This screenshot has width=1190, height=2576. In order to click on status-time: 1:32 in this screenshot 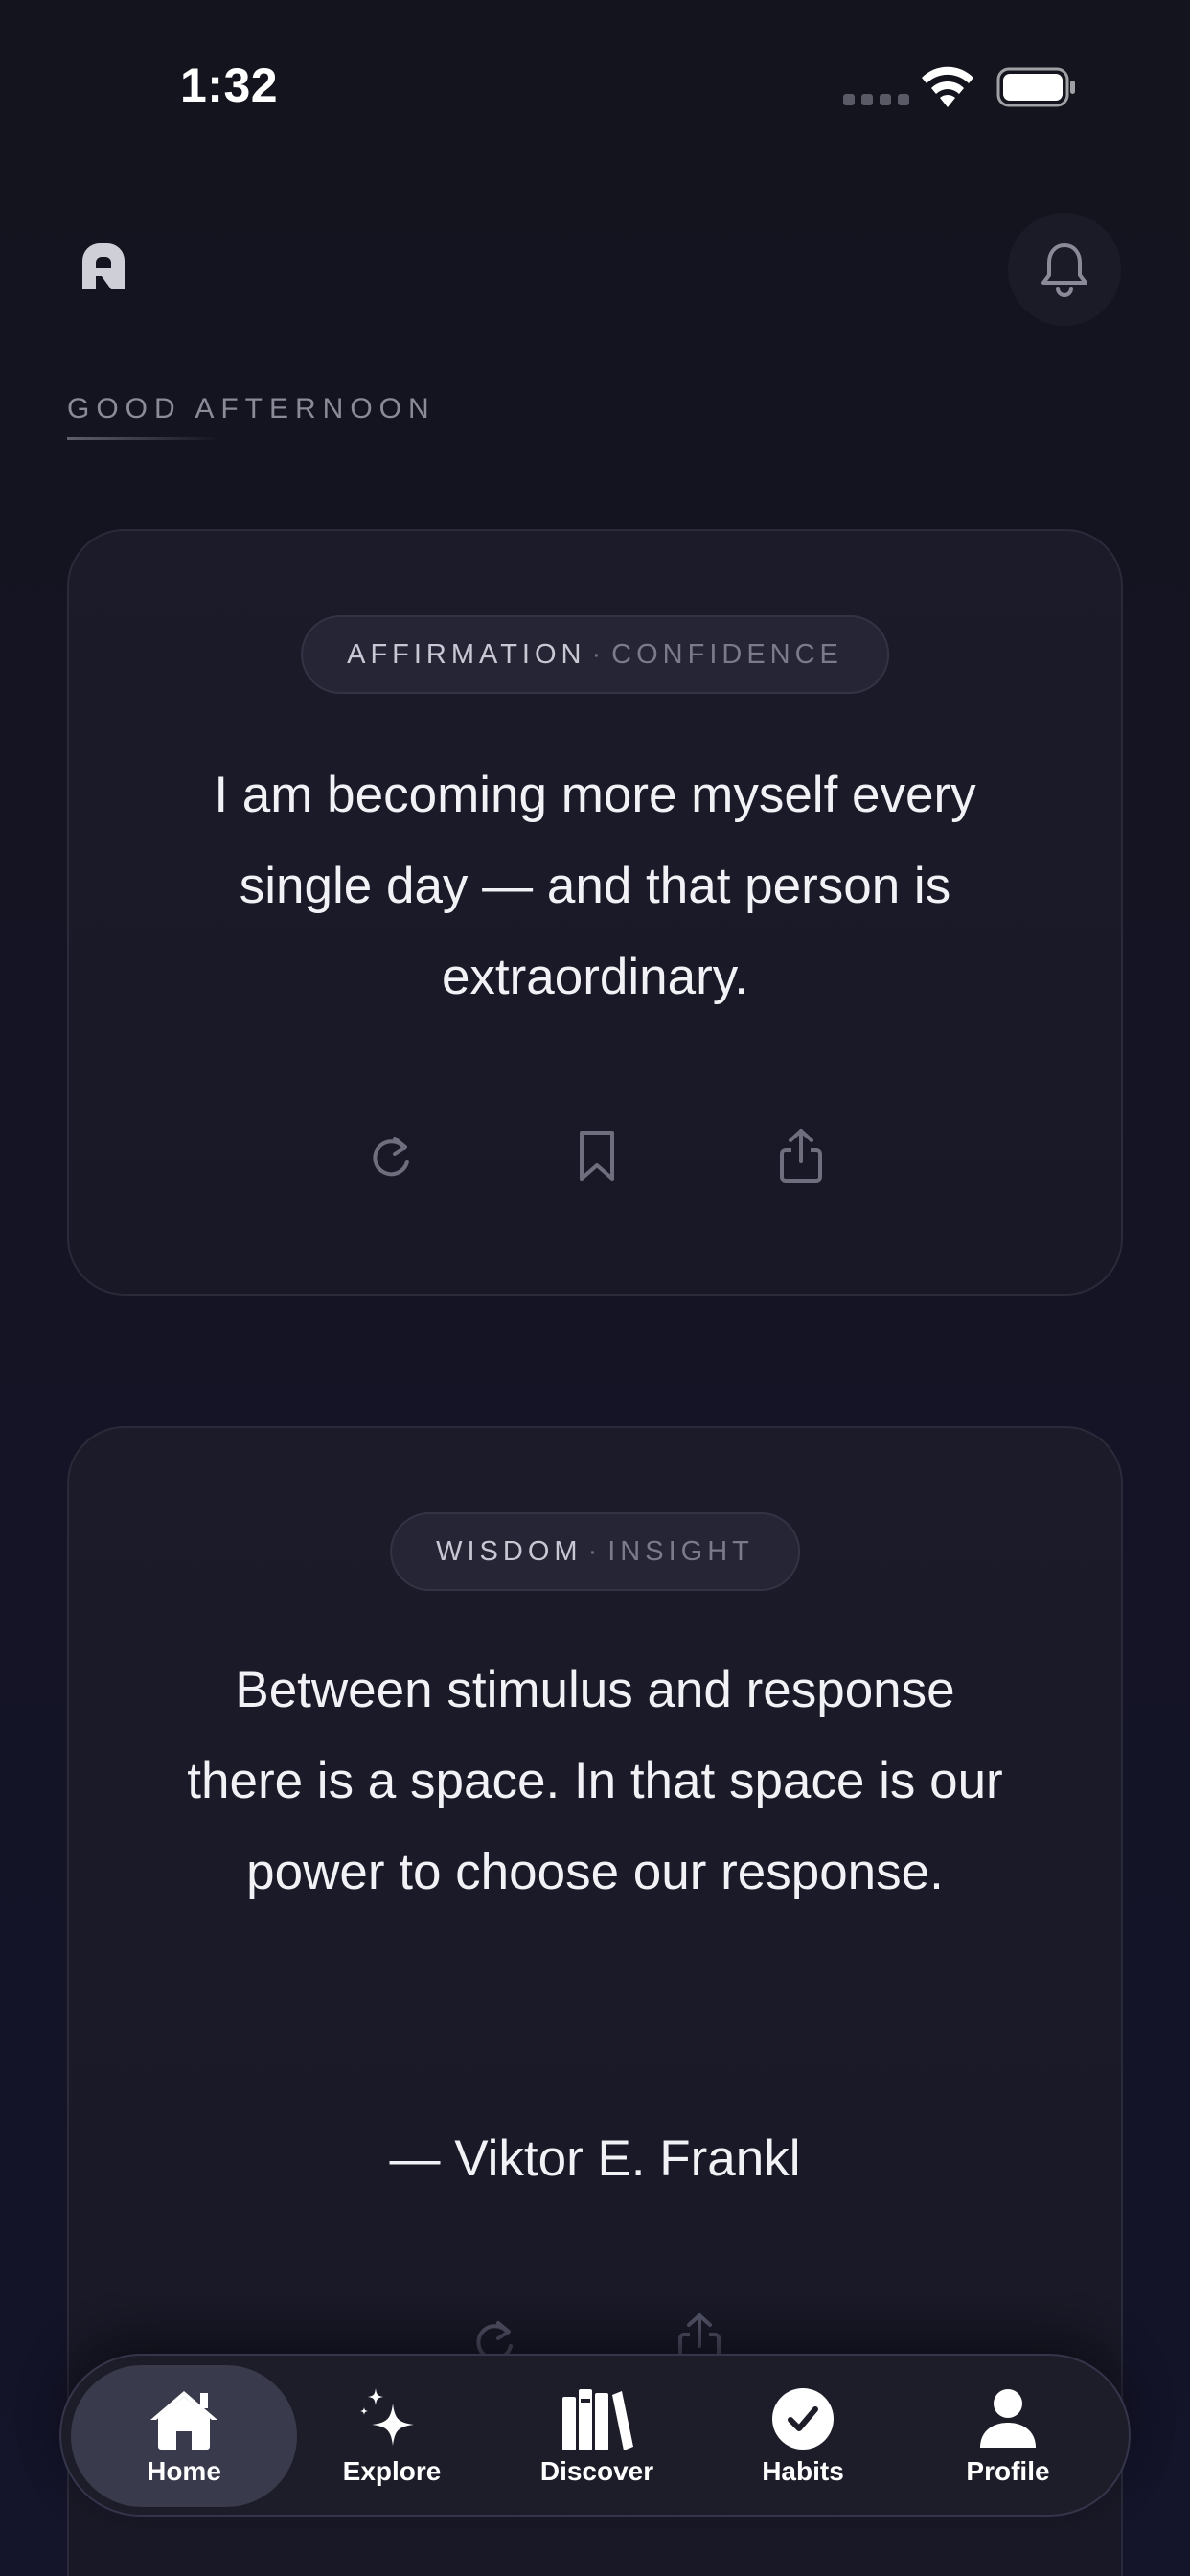, I will do `click(230, 85)`.